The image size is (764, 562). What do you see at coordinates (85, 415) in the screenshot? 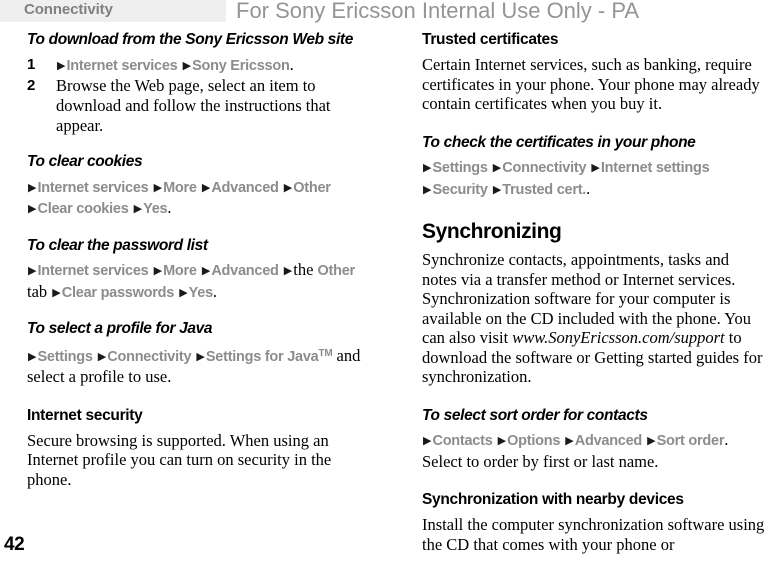
I see `section-heading: Internet security` at bounding box center [85, 415].